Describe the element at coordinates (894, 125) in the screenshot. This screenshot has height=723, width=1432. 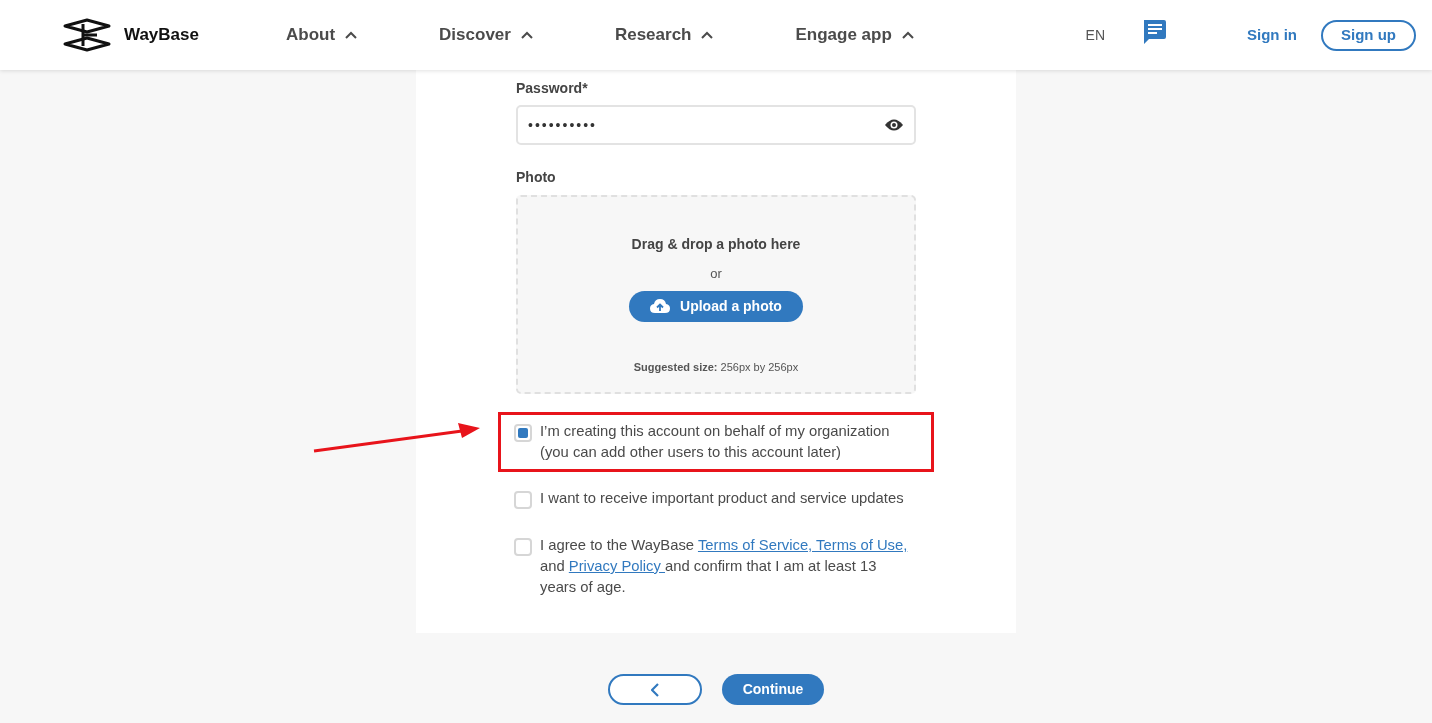
I see `eye-icon` at that location.